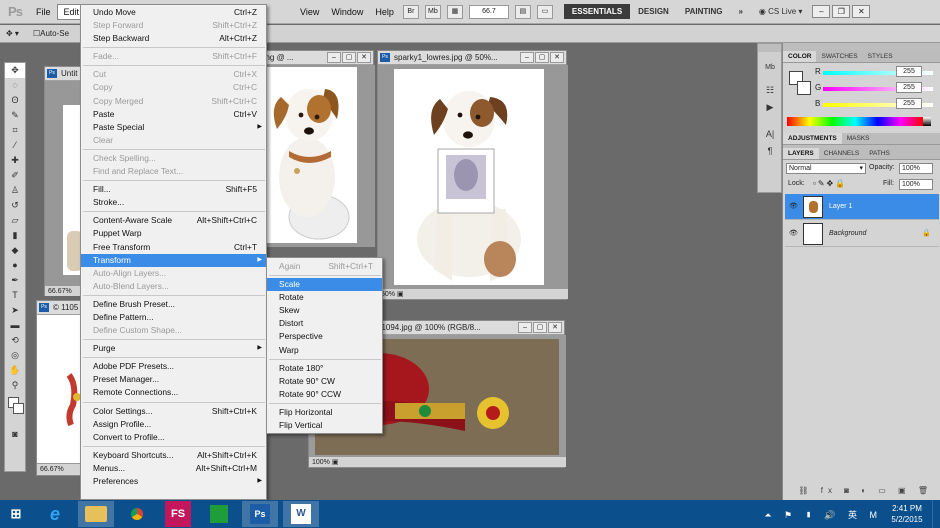 The height and width of the screenshot is (528, 940). What do you see at coordinates (801, 153) in the screenshot?
I see `tab-layers: LAYERS` at bounding box center [801, 153].